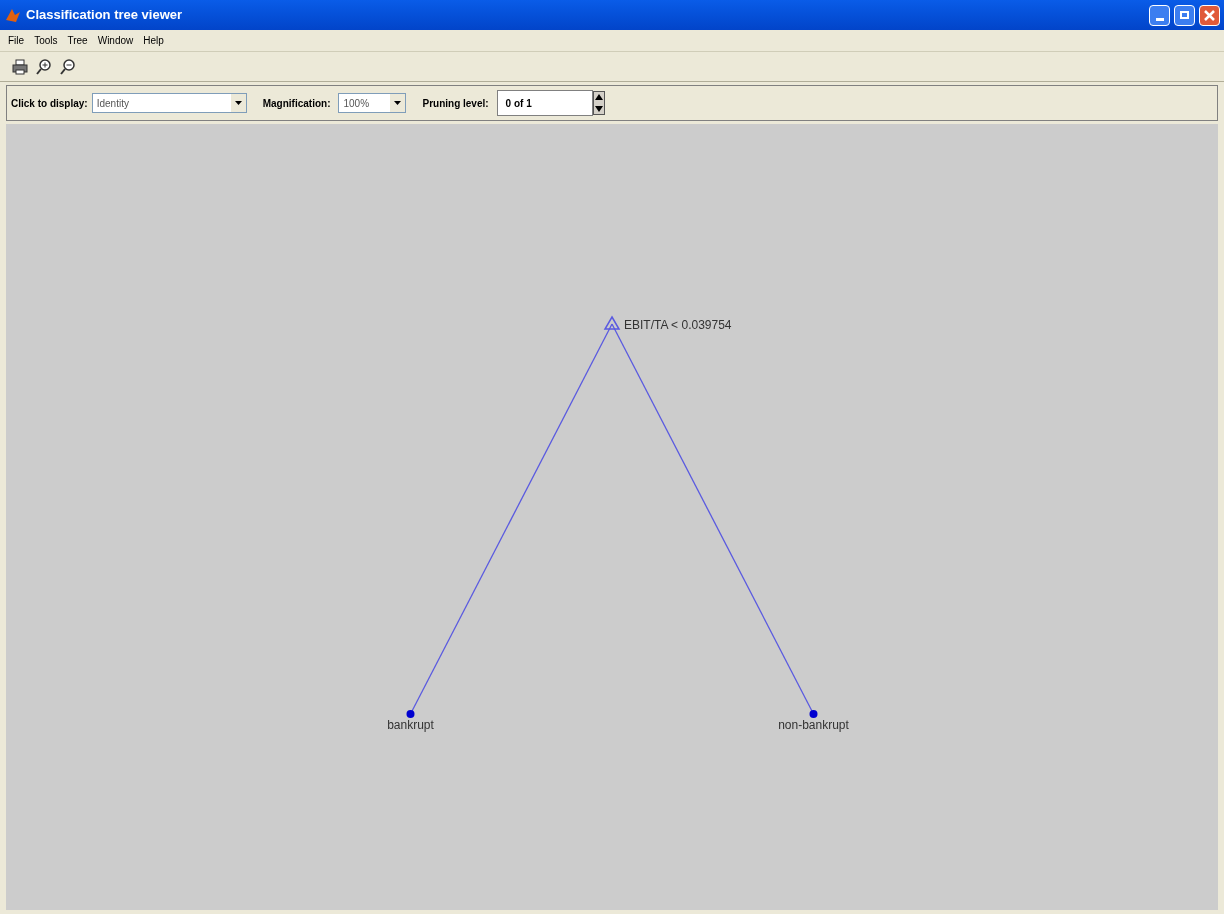 Image resolution: width=1224 pixels, height=914 pixels. What do you see at coordinates (544, 103) in the screenshot?
I see `pruning-field: 0 of 1` at bounding box center [544, 103].